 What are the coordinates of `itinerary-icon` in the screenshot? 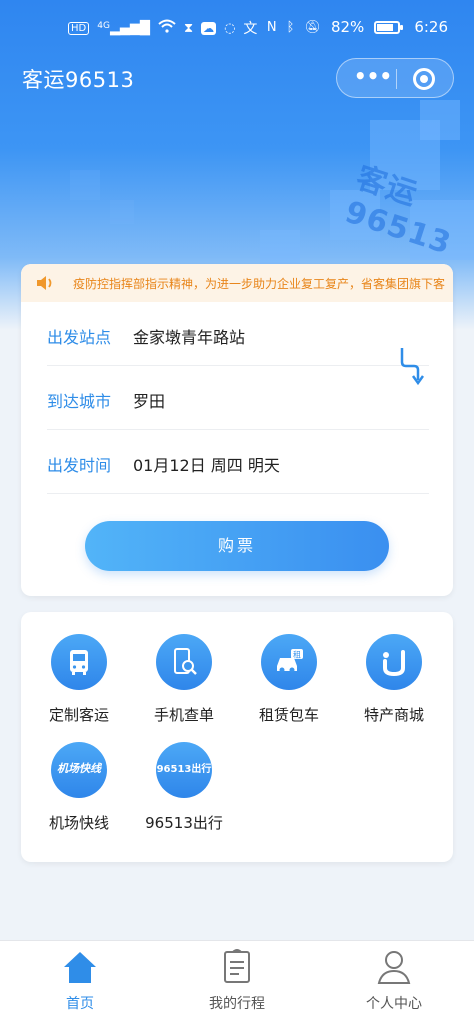 It's located at (237, 966).